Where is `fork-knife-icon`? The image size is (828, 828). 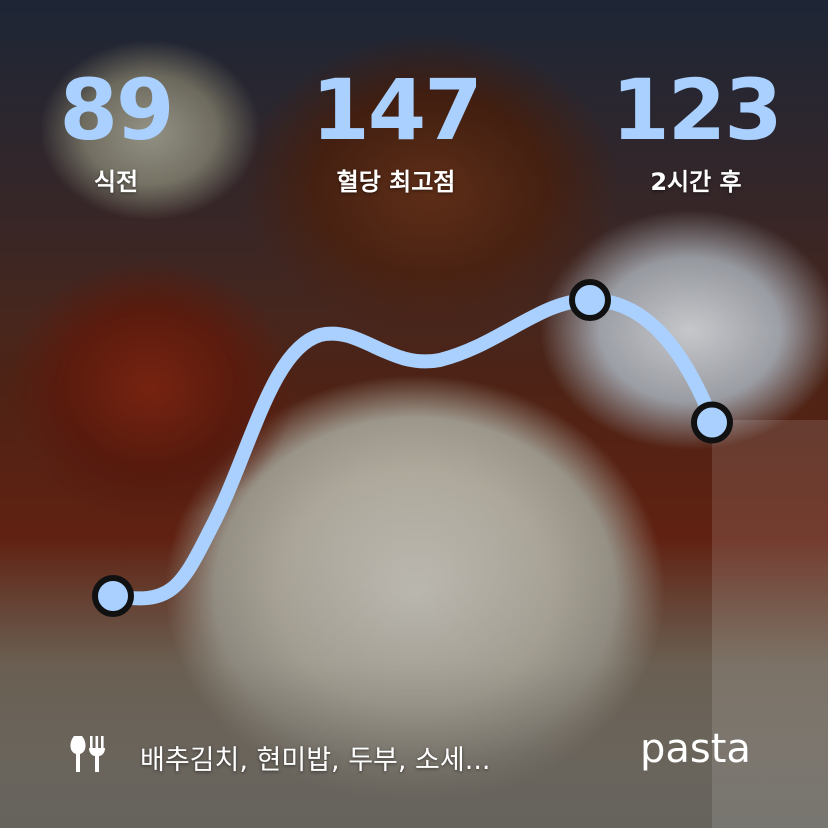 fork-knife-icon is located at coordinates (87, 754).